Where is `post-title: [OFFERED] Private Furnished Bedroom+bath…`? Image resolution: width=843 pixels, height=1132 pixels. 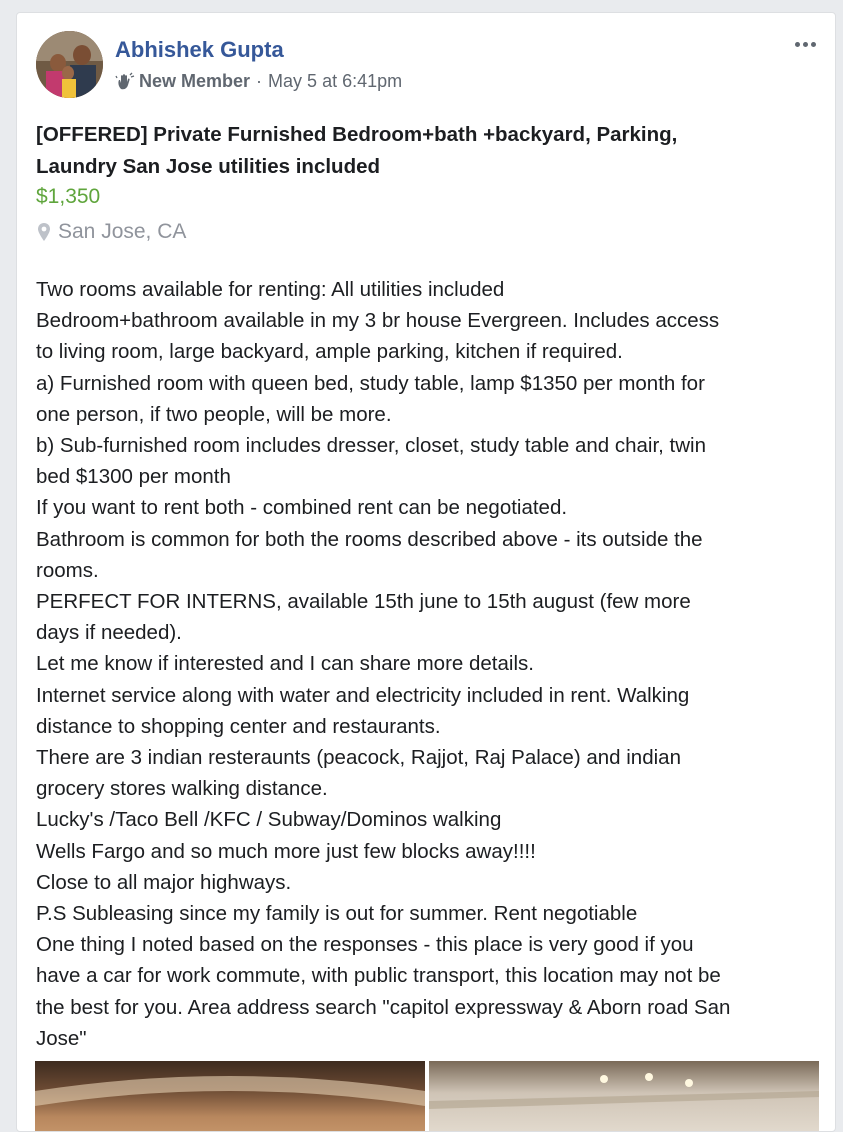
post-title: [OFFERED] Private Furnished Bedroom+bath… is located at coordinates (421, 151).